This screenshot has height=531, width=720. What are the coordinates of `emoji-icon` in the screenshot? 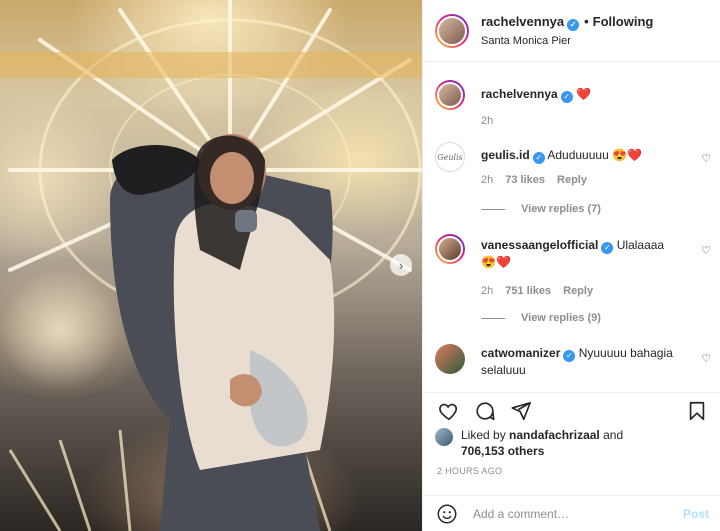 It's located at (447, 514).